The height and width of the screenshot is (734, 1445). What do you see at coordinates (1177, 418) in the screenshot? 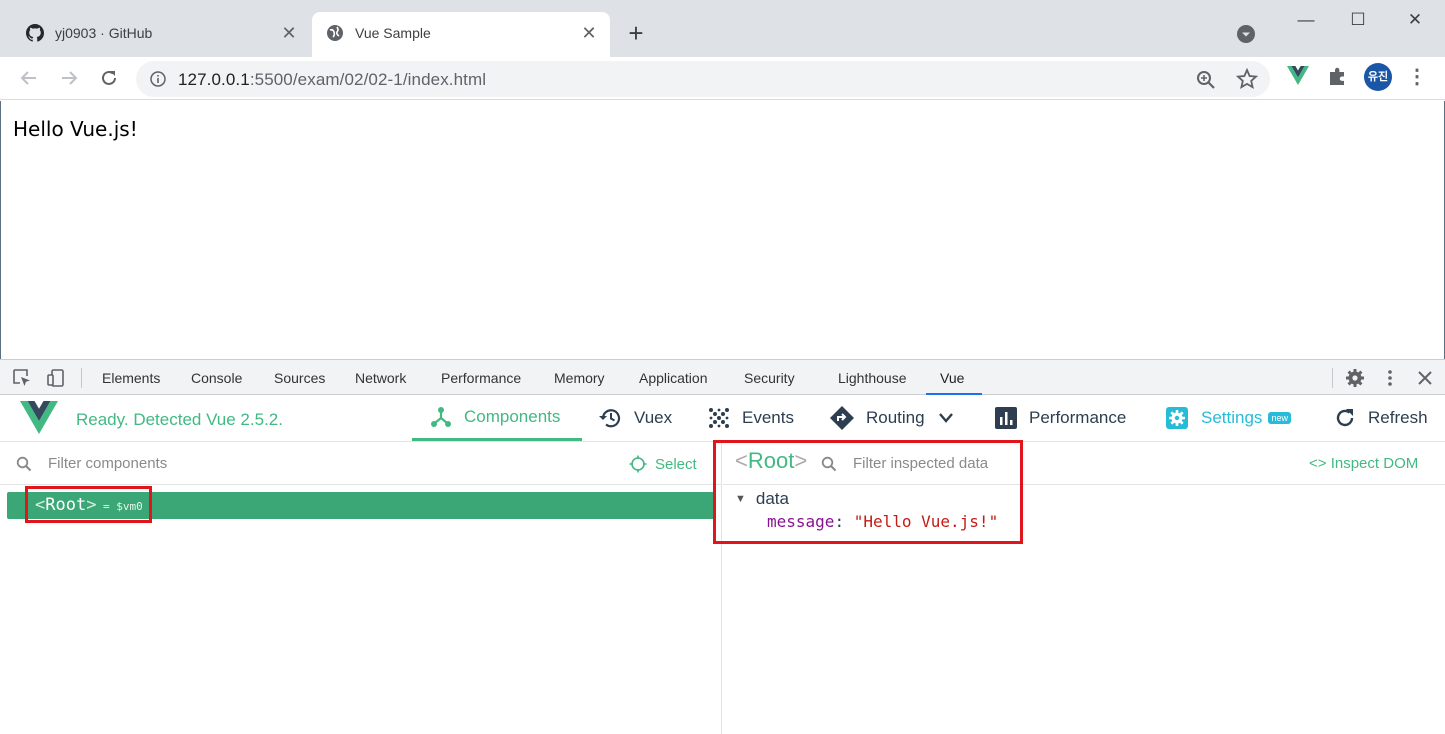
I see `settings-gear-icon` at bounding box center [1177, 418].